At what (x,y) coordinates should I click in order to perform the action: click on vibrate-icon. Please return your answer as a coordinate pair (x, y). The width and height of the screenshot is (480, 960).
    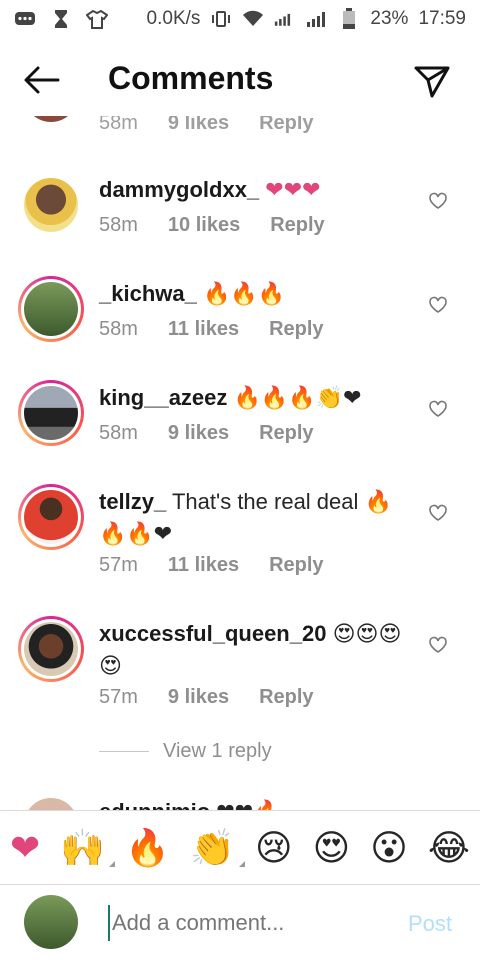
    Looking at the image, I should click on (221, 19).